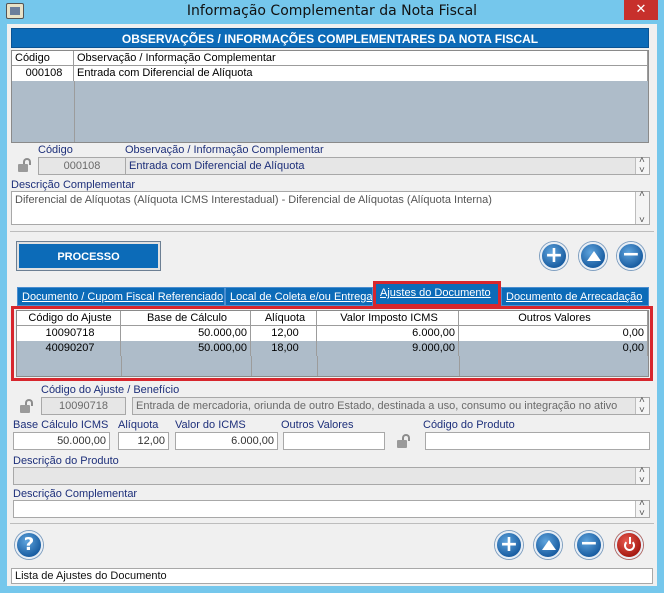 The image size is (664, 593). What do you see at coordinates (641, 10) in the screenshot?
I see `close-button: ✕` at bounding box center [641, 10].